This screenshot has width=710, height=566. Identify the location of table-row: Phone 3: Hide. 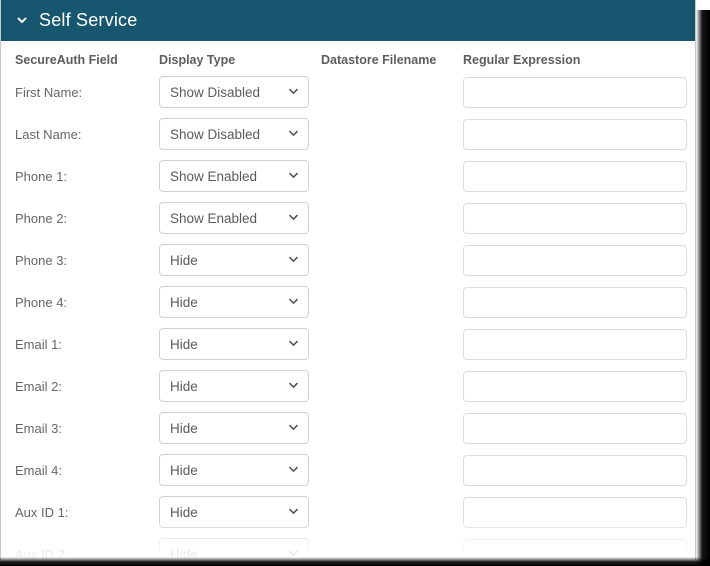
(348, 260).